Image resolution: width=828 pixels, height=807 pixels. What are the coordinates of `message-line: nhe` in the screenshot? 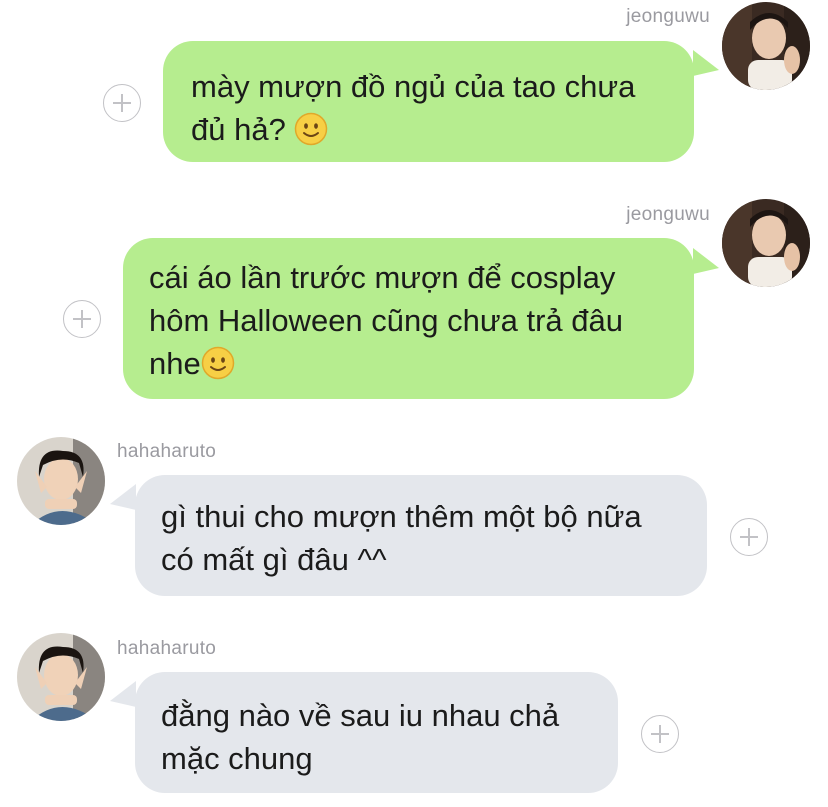 It's located at (175, 363).